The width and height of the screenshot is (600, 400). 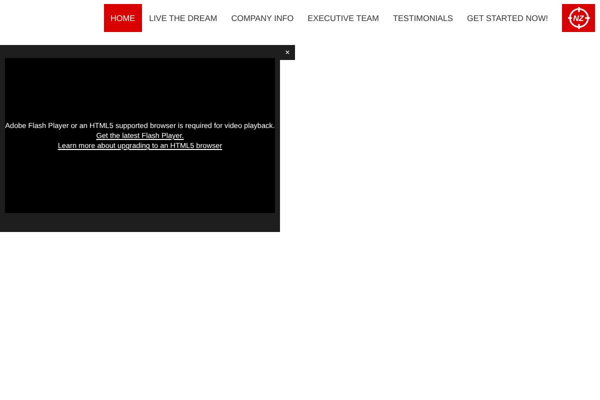 I want to click on logo: NZ, so click(x=578, y=18).